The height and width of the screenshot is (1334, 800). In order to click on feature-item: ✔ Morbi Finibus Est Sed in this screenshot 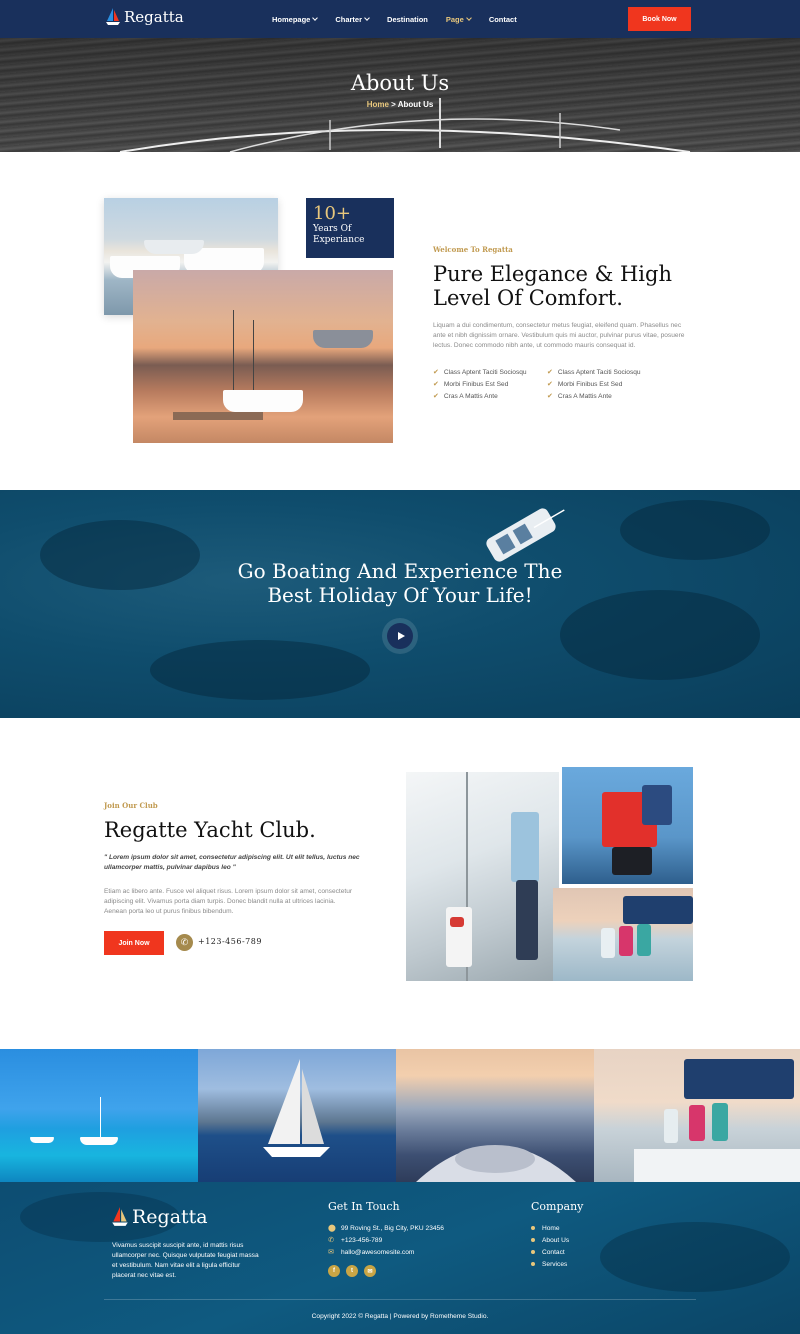, I will do `click(594, 384)`.